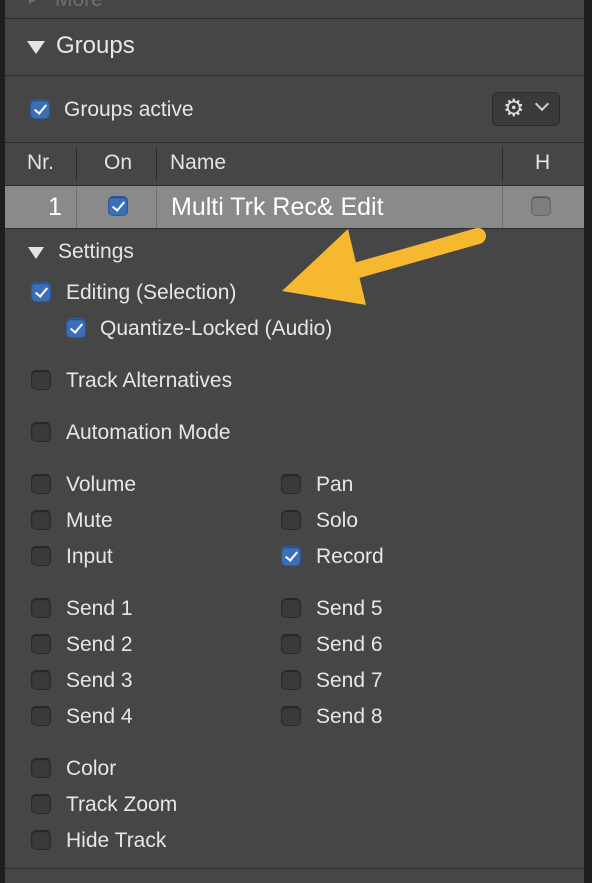  I want to click on editing-selection-label: Editing (Selection), so click(151, 292).